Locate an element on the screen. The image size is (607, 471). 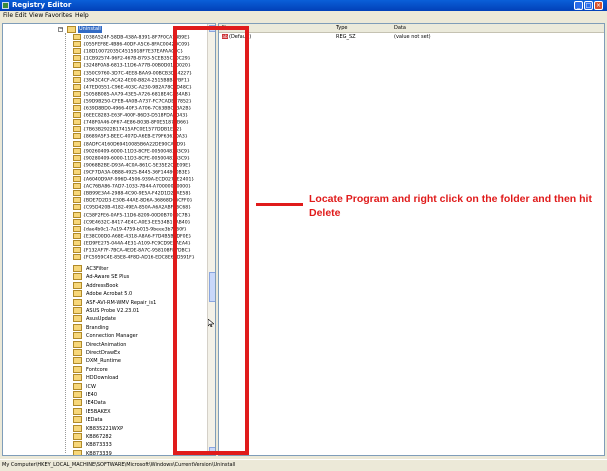
mouse-cursor-icon is located at coordinates (211, 323).